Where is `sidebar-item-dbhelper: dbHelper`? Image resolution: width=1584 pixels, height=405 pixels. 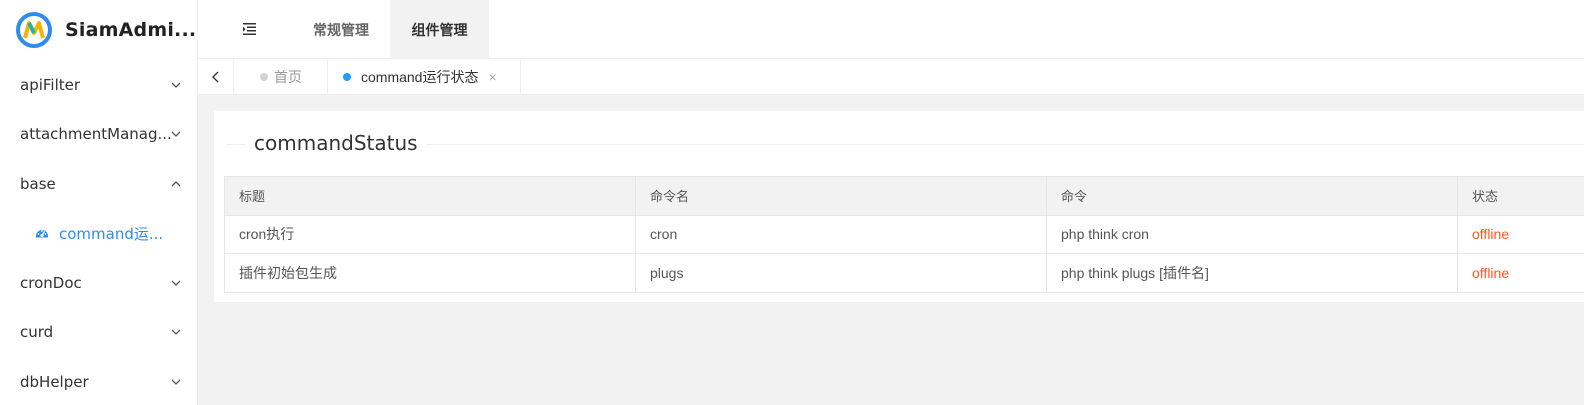 sidebar-item-dbhelper: dbHelper is located at coordinates (98, 381).